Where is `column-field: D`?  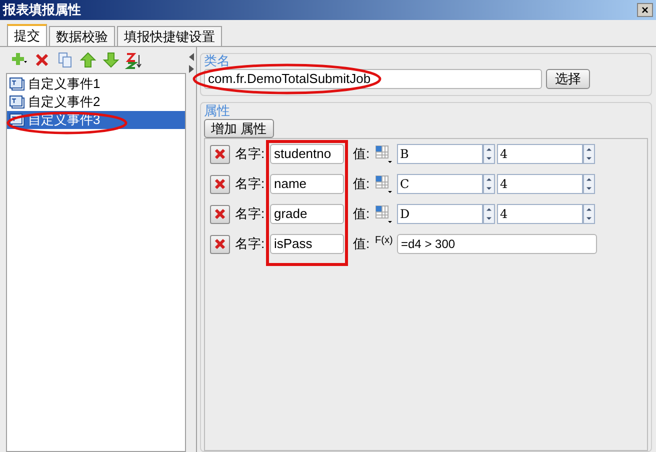 column-field: D is located at coordinates (440, 214).